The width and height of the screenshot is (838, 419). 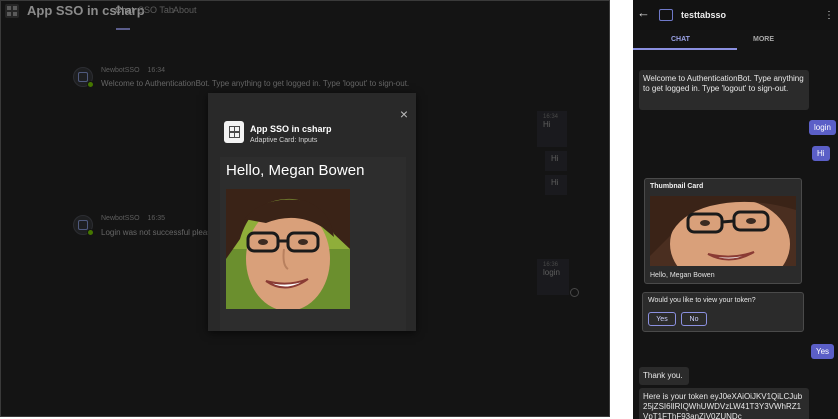 I want to click on tab-more: MORE, so click(x=763, y=39).